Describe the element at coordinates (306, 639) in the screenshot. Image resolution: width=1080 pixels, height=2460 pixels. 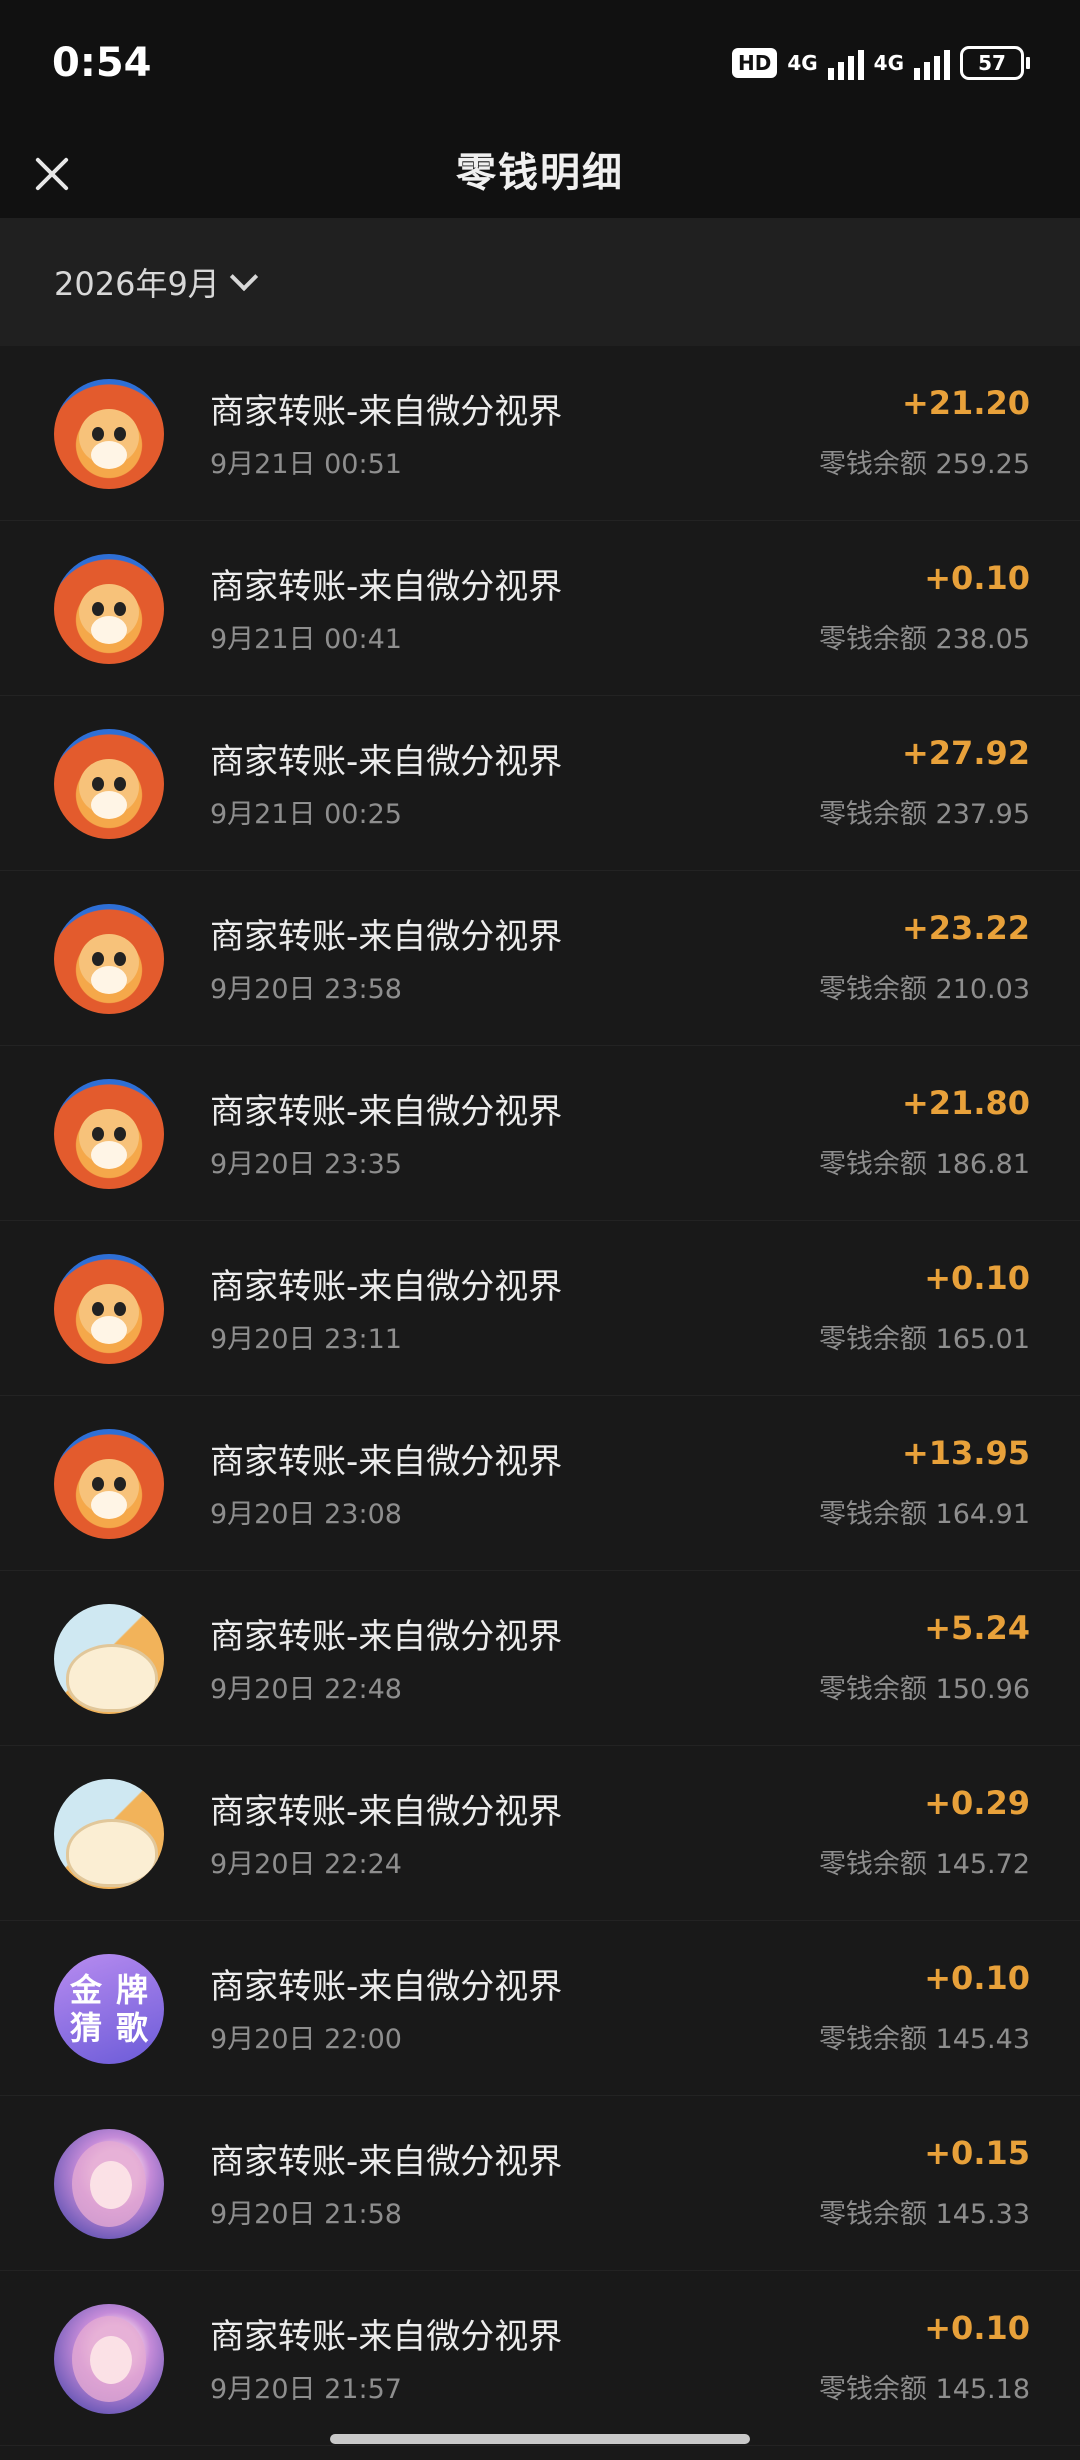
I see `transaction-time: 9月21日 00:41` at that location.